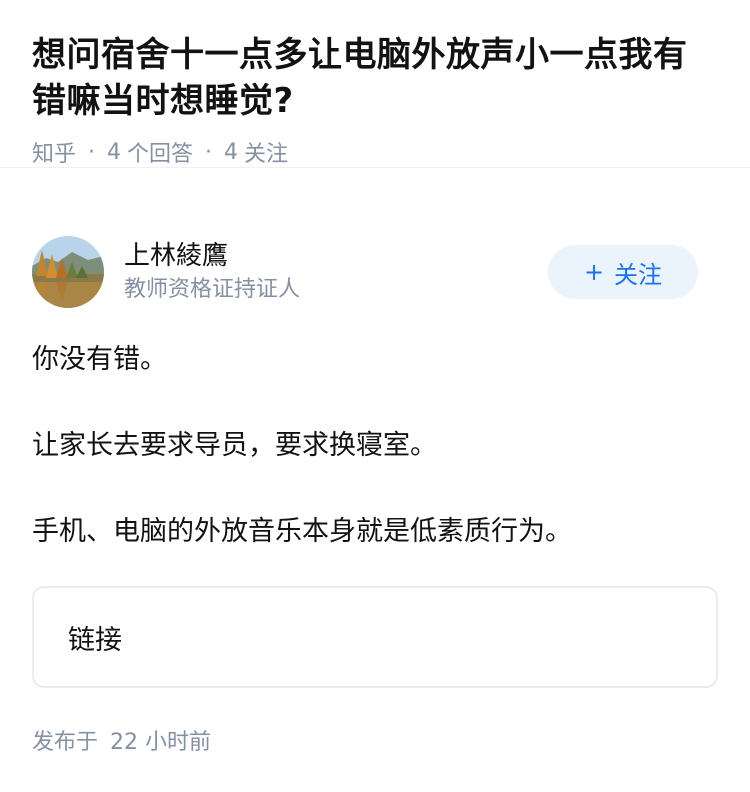 The width and height of the screenshot is (750, 792). What do you see at coordinates (65, 742) in the screenshot?
I see `published-label: 发布于` at bounding box center [65, 742].